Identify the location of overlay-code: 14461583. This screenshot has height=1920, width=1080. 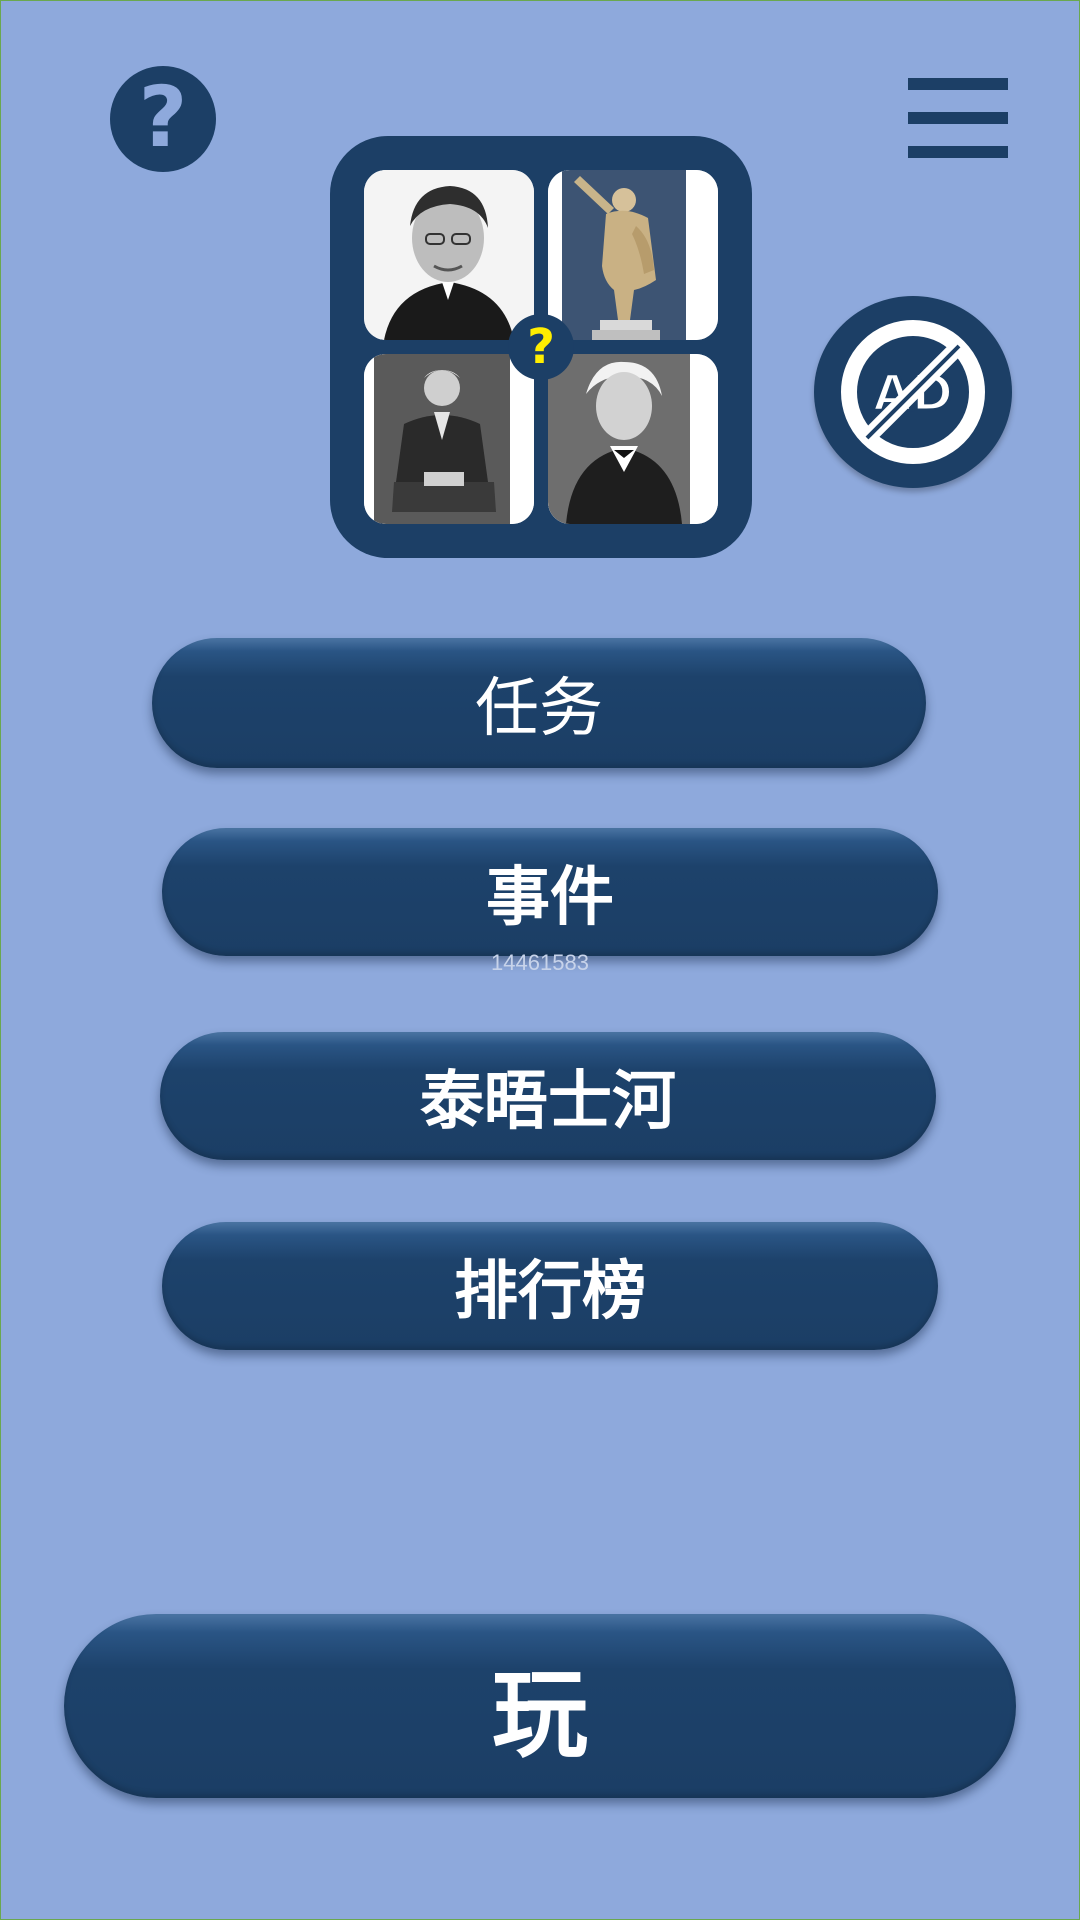
(540, 962).